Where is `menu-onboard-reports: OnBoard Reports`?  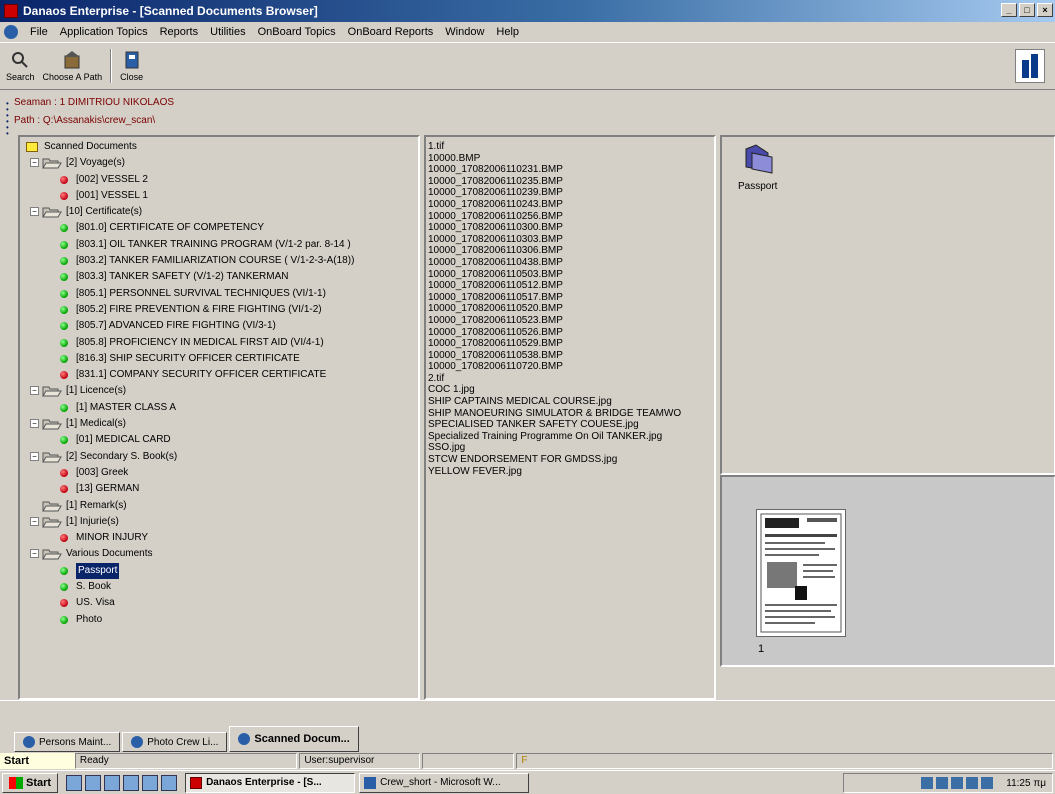
menu-onboard-reports: OnBoard Reports is located at coordinates (391, 32).